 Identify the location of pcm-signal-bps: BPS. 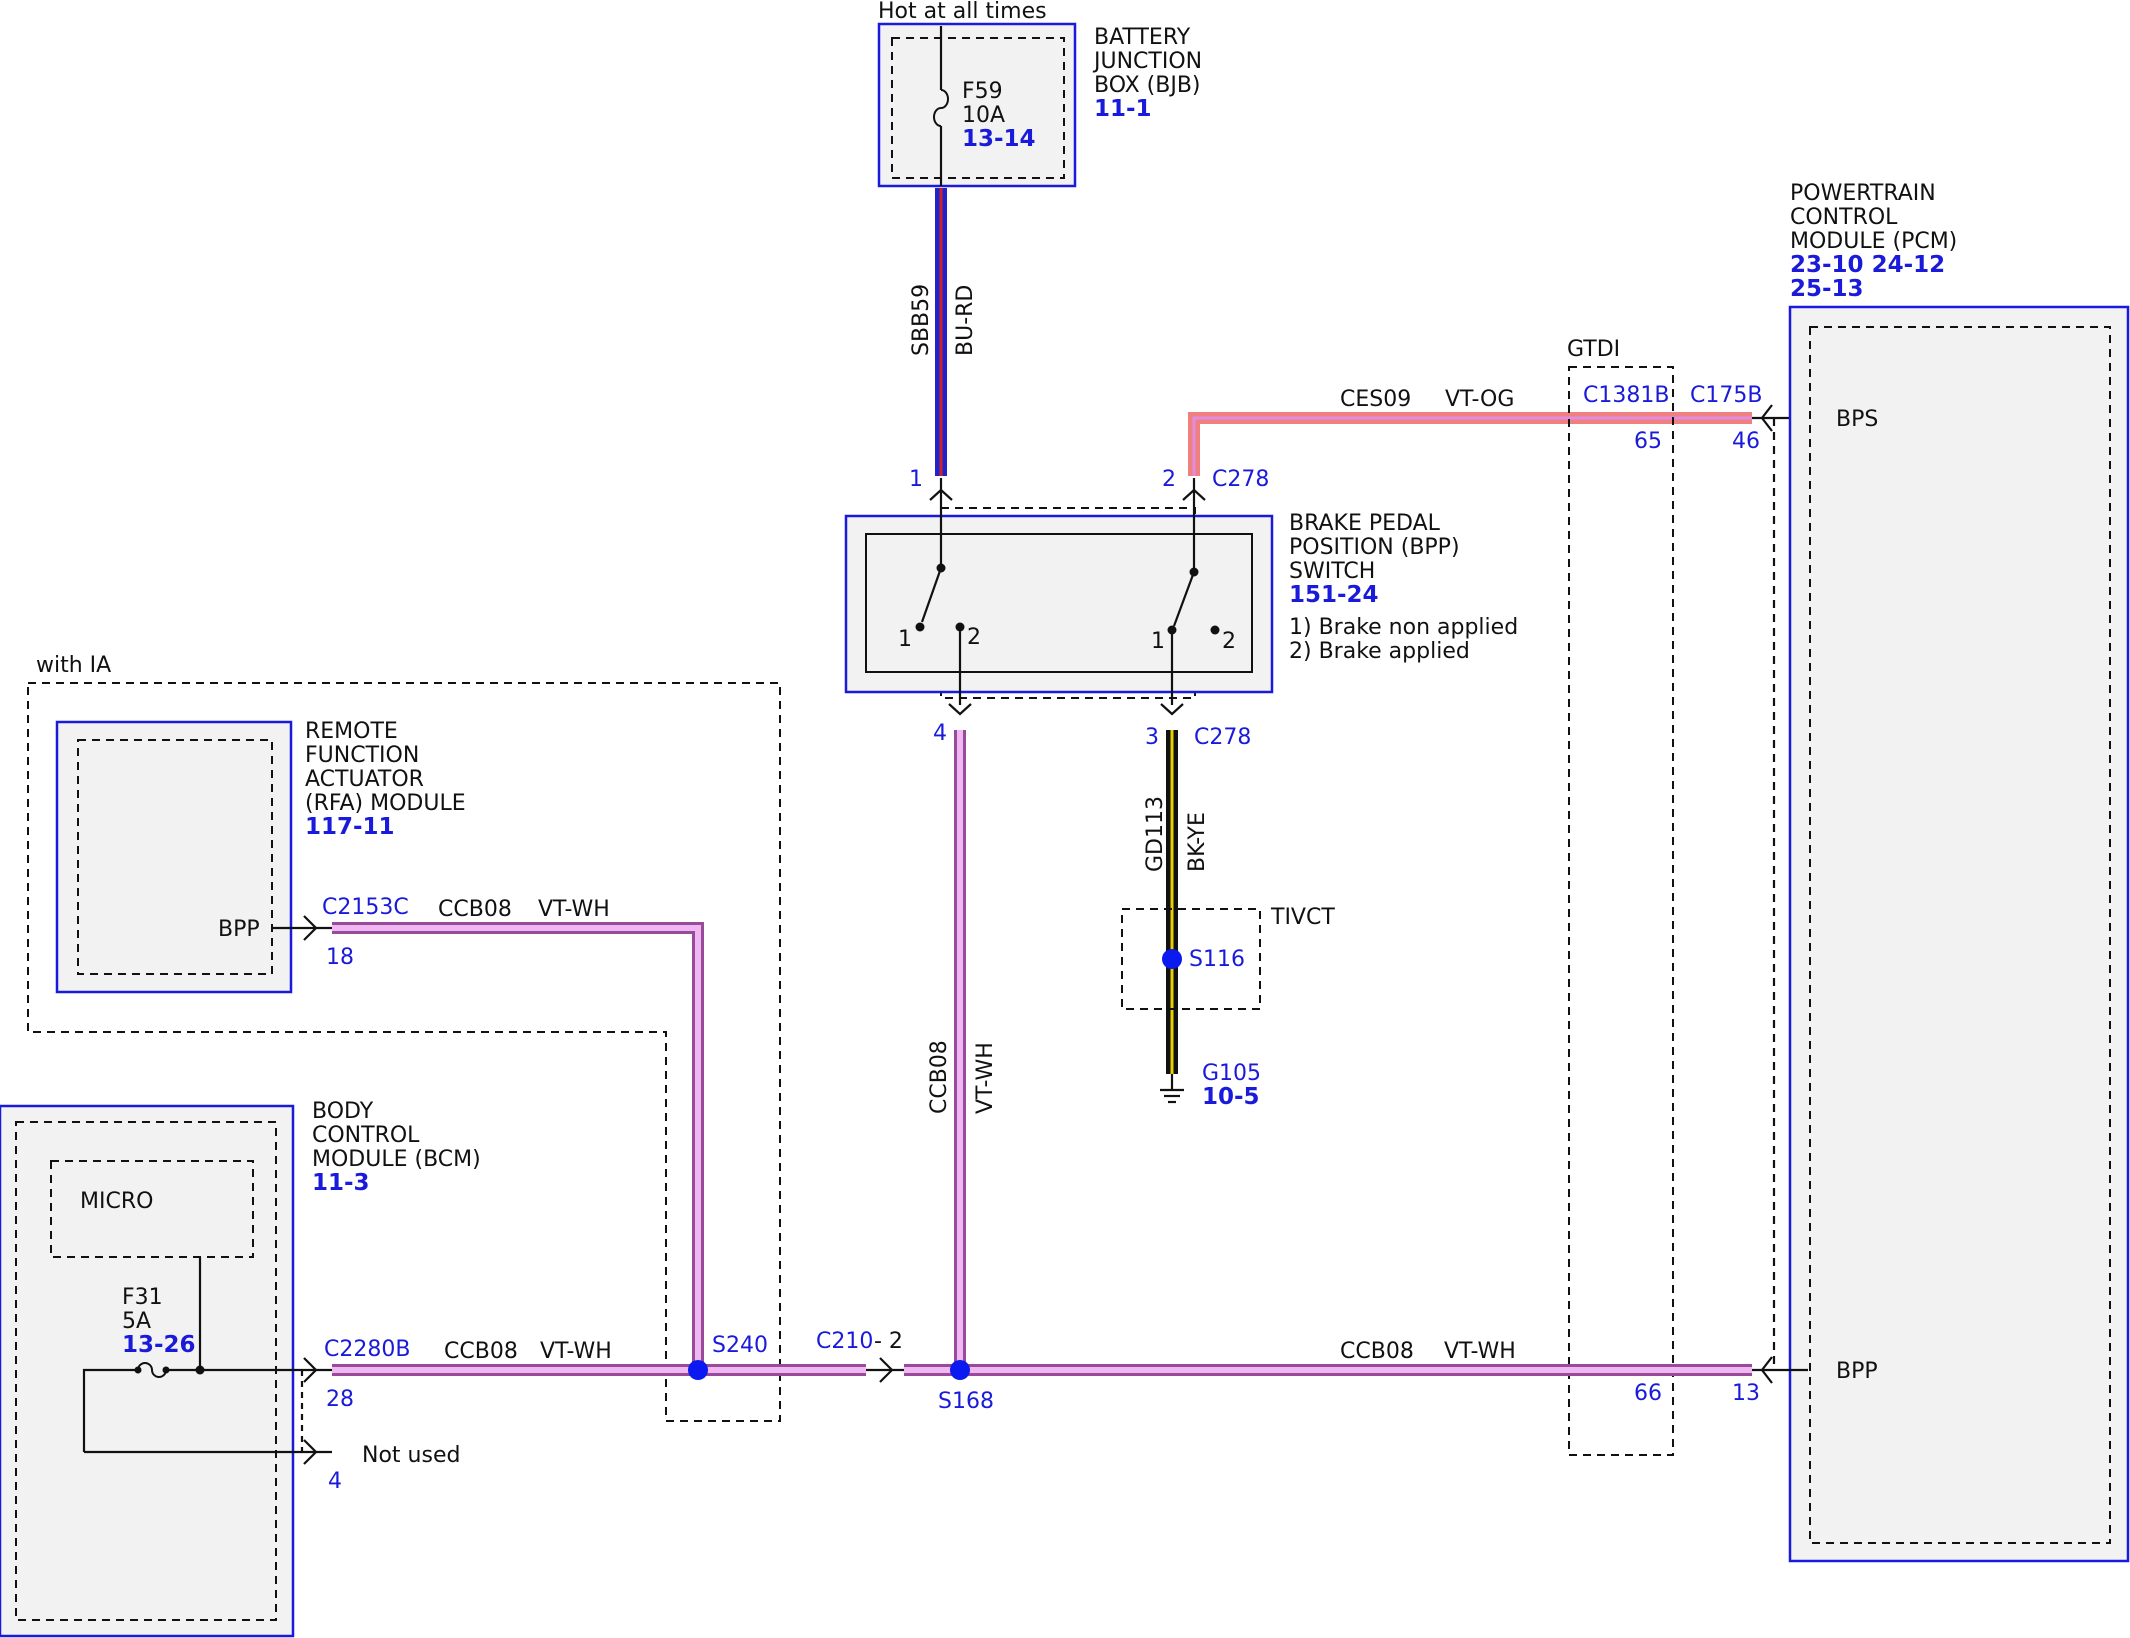
(1857, 419).